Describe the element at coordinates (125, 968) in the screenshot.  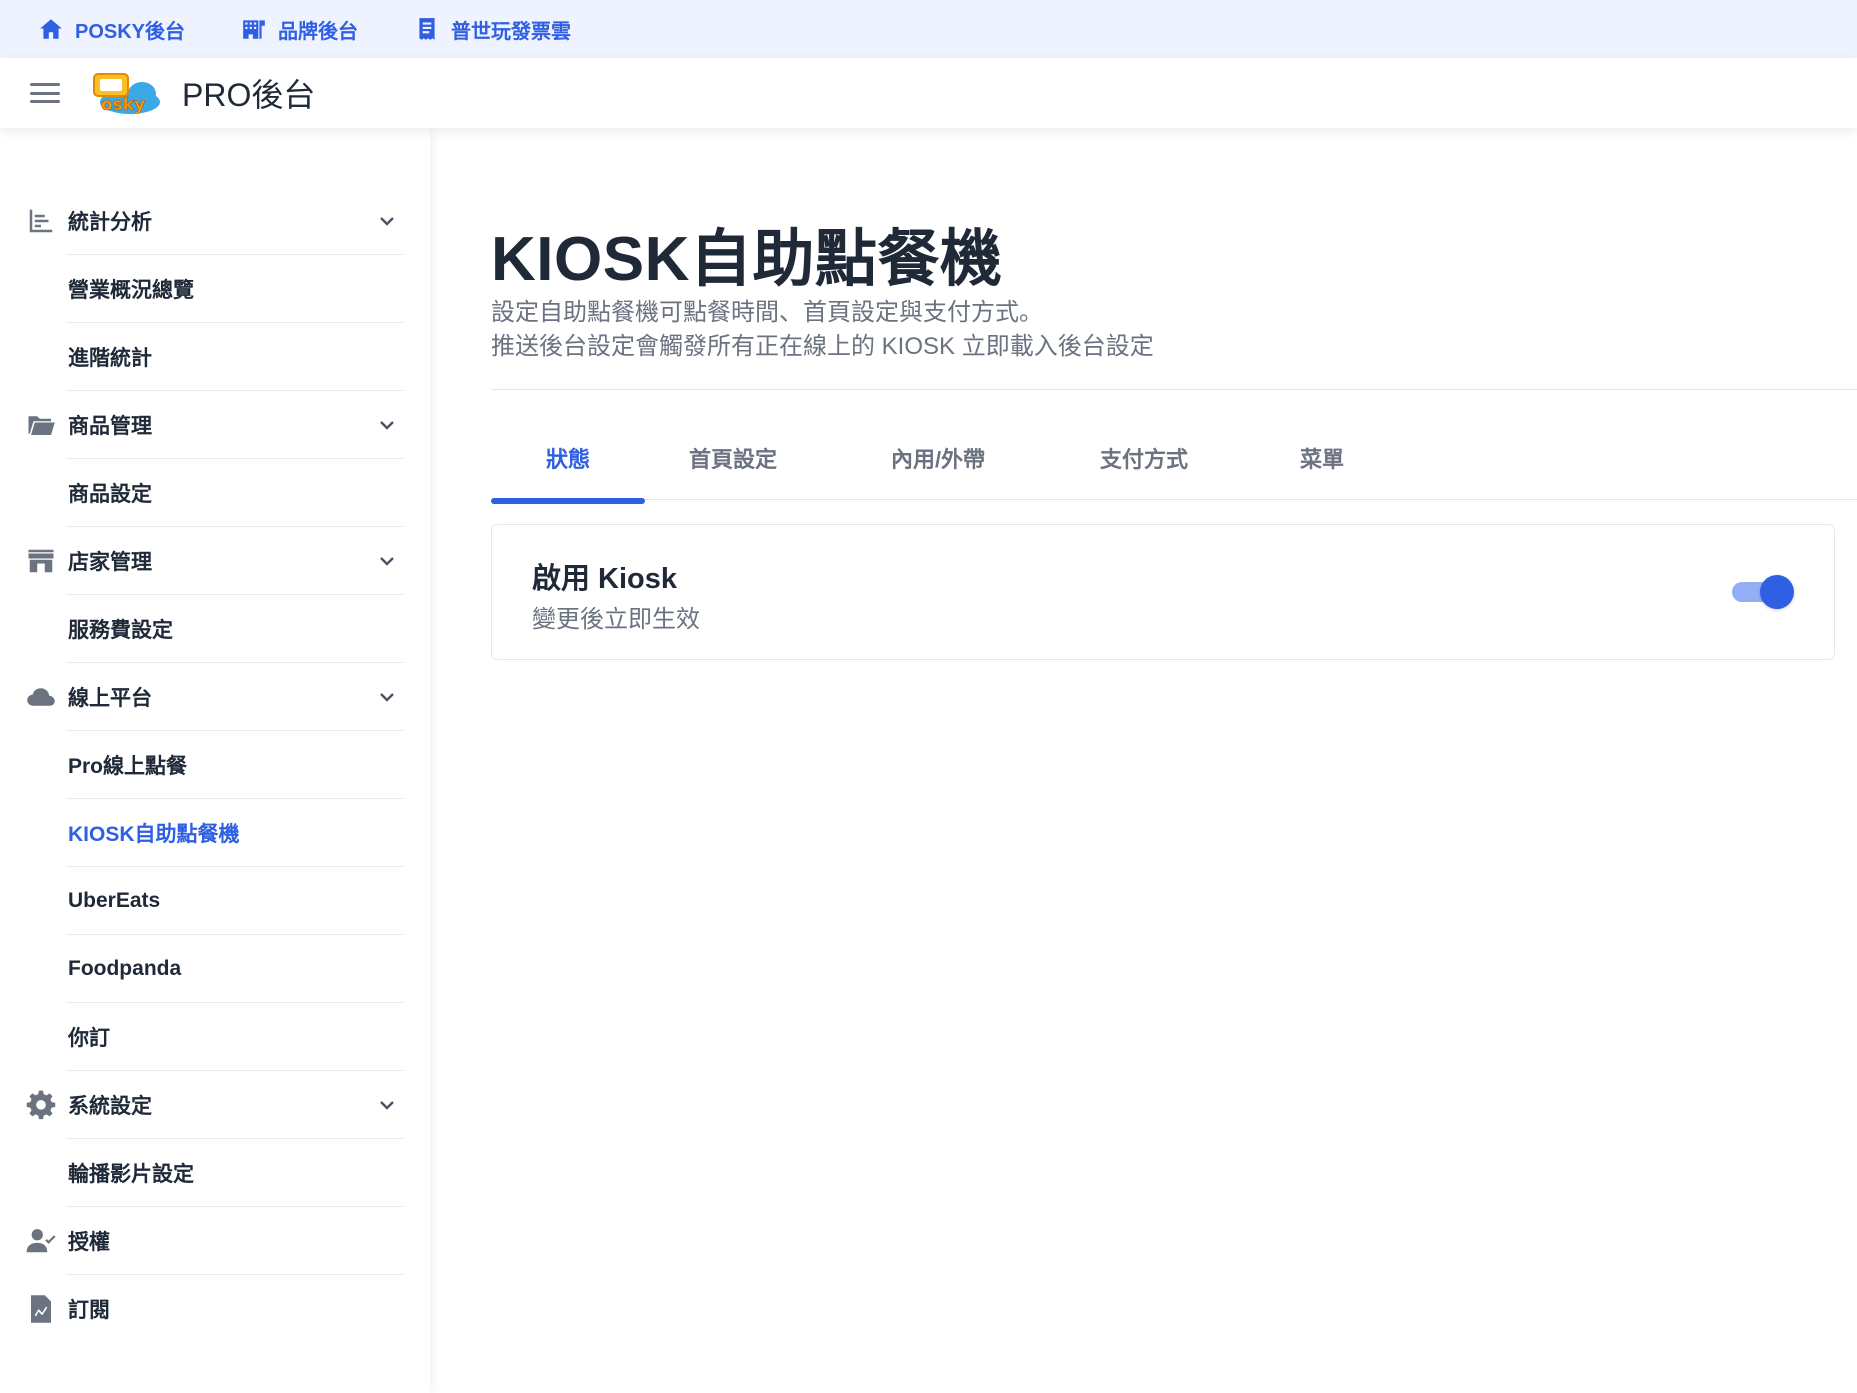
I see `sidebar-item-label: Foodpanda` at that location.